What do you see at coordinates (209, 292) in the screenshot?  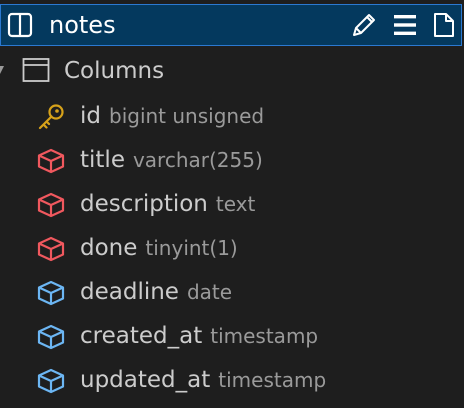 I see `column-type: date` at bounding box center [209, 292].